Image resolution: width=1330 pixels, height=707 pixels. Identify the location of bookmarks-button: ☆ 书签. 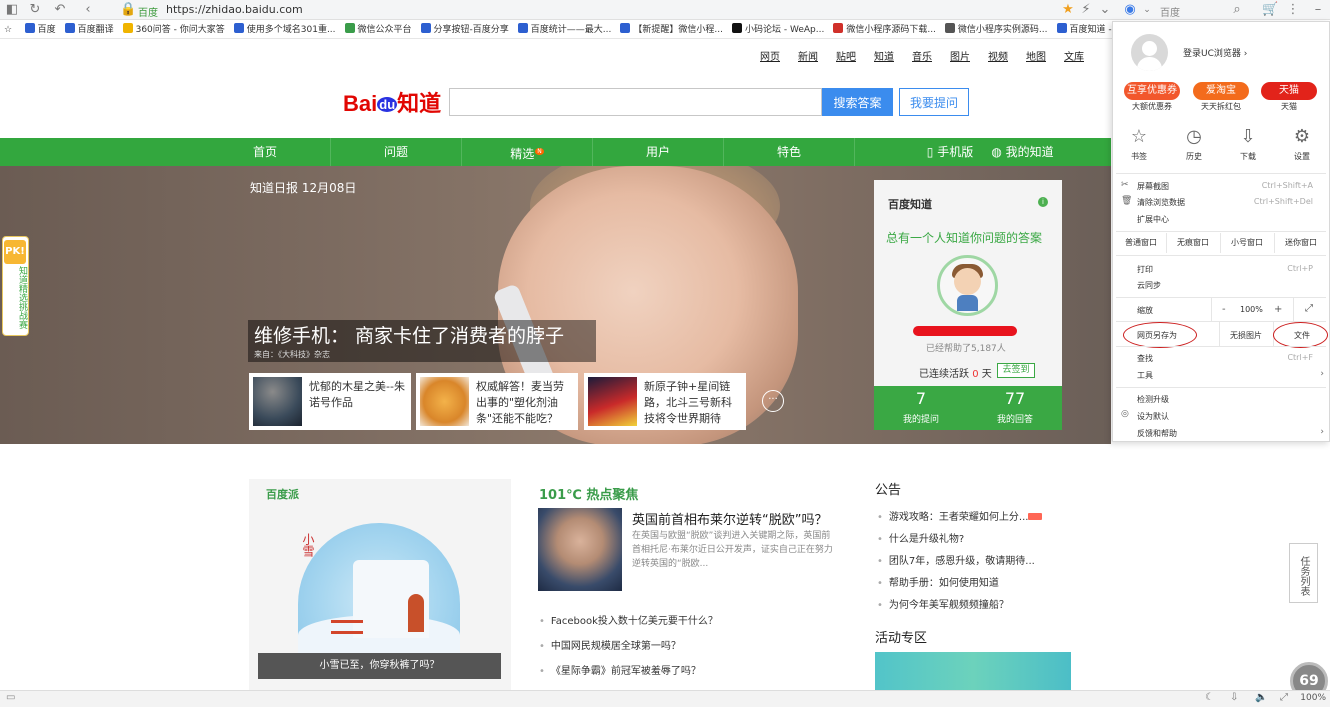
(1139, 144).